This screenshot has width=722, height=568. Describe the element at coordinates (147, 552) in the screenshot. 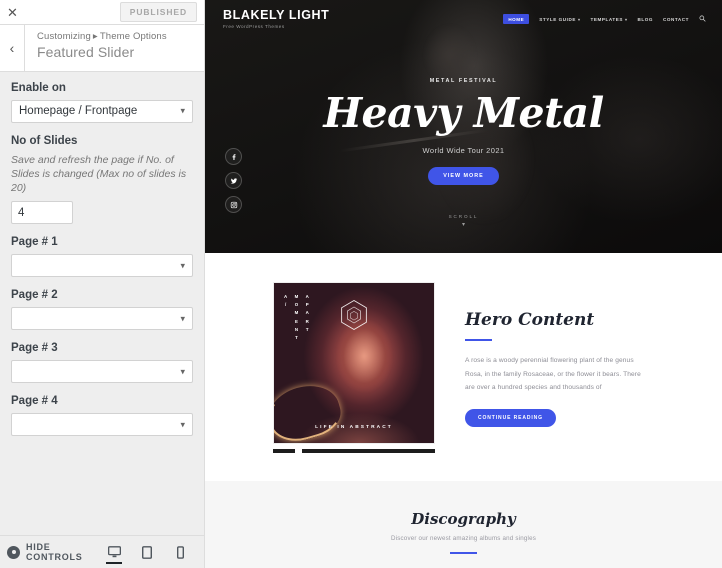

I see `tablet-icon` at that location.